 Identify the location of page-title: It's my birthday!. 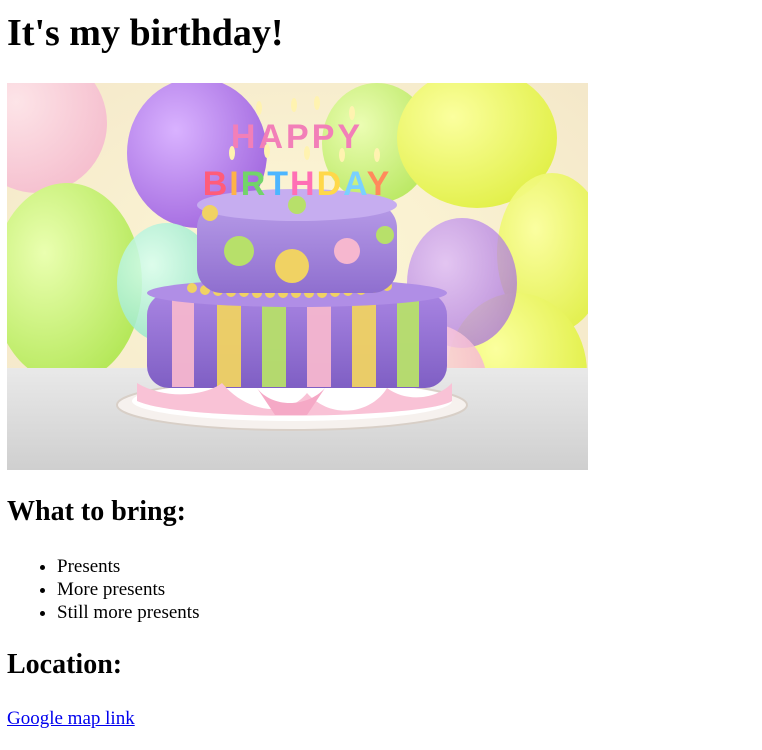
(145, 33).